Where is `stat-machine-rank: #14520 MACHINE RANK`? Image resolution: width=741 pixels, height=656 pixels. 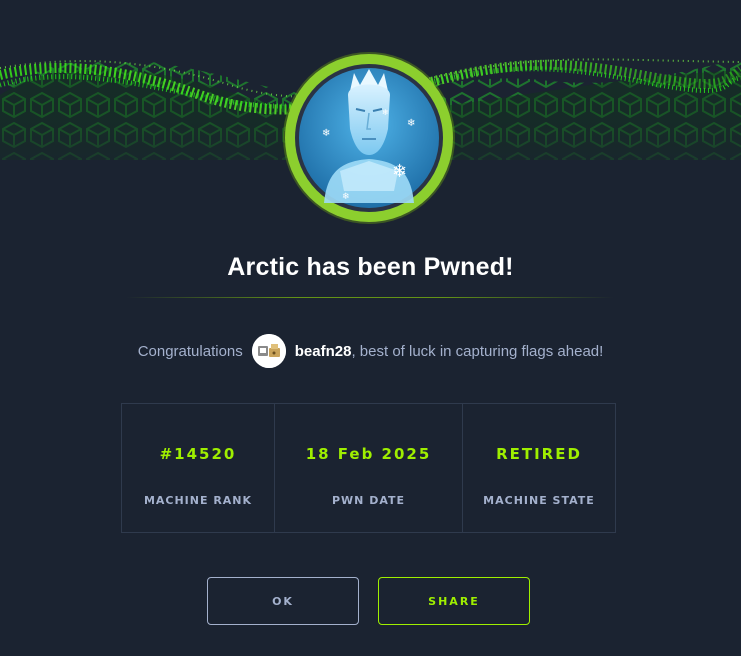 stat-machine-rank: #14520 MACHINE RANK is located at coordinates (198, 468).